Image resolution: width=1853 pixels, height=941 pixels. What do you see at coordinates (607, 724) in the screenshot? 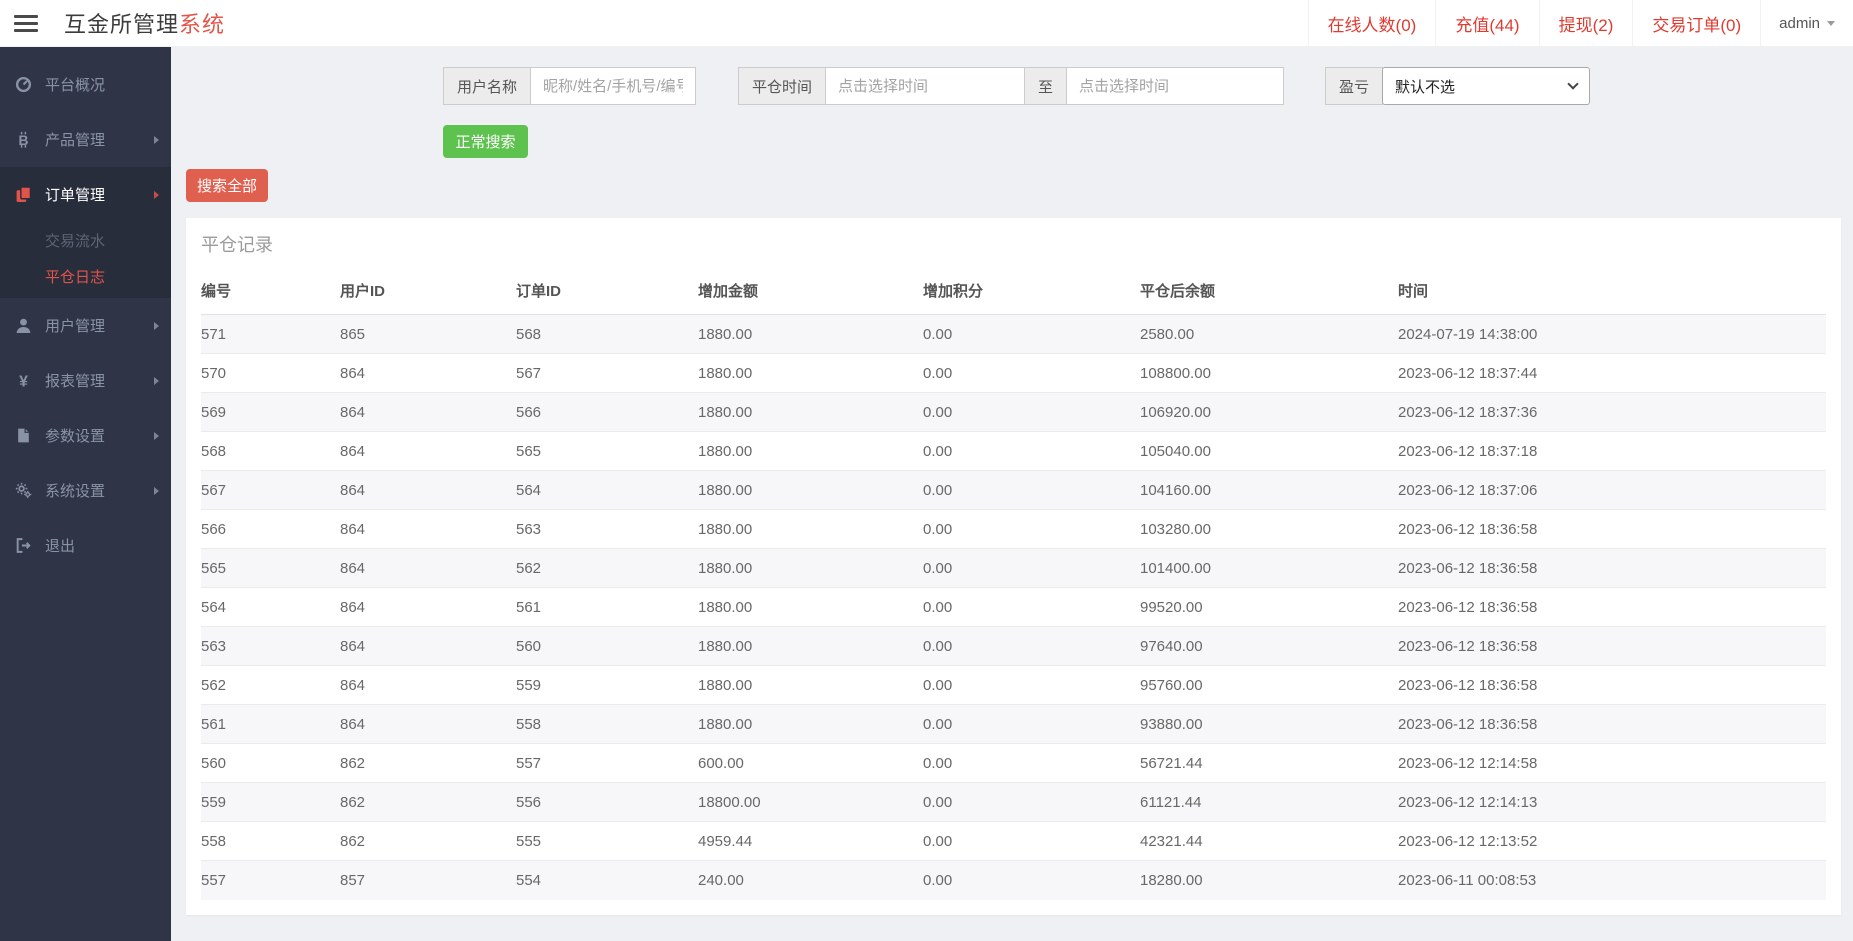
I see `table-cell: 558` at bounding box center [607, 724].